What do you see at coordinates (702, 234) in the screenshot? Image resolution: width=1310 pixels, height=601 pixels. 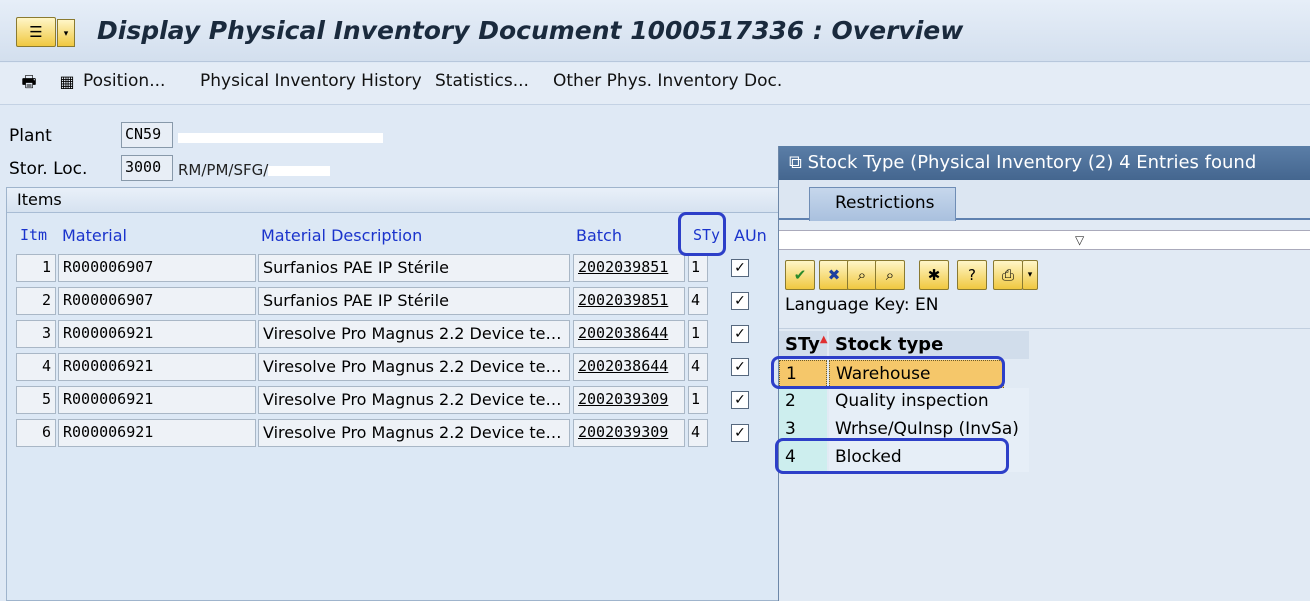 I see `sty-header-highlight` at bounding box center [702, 234].